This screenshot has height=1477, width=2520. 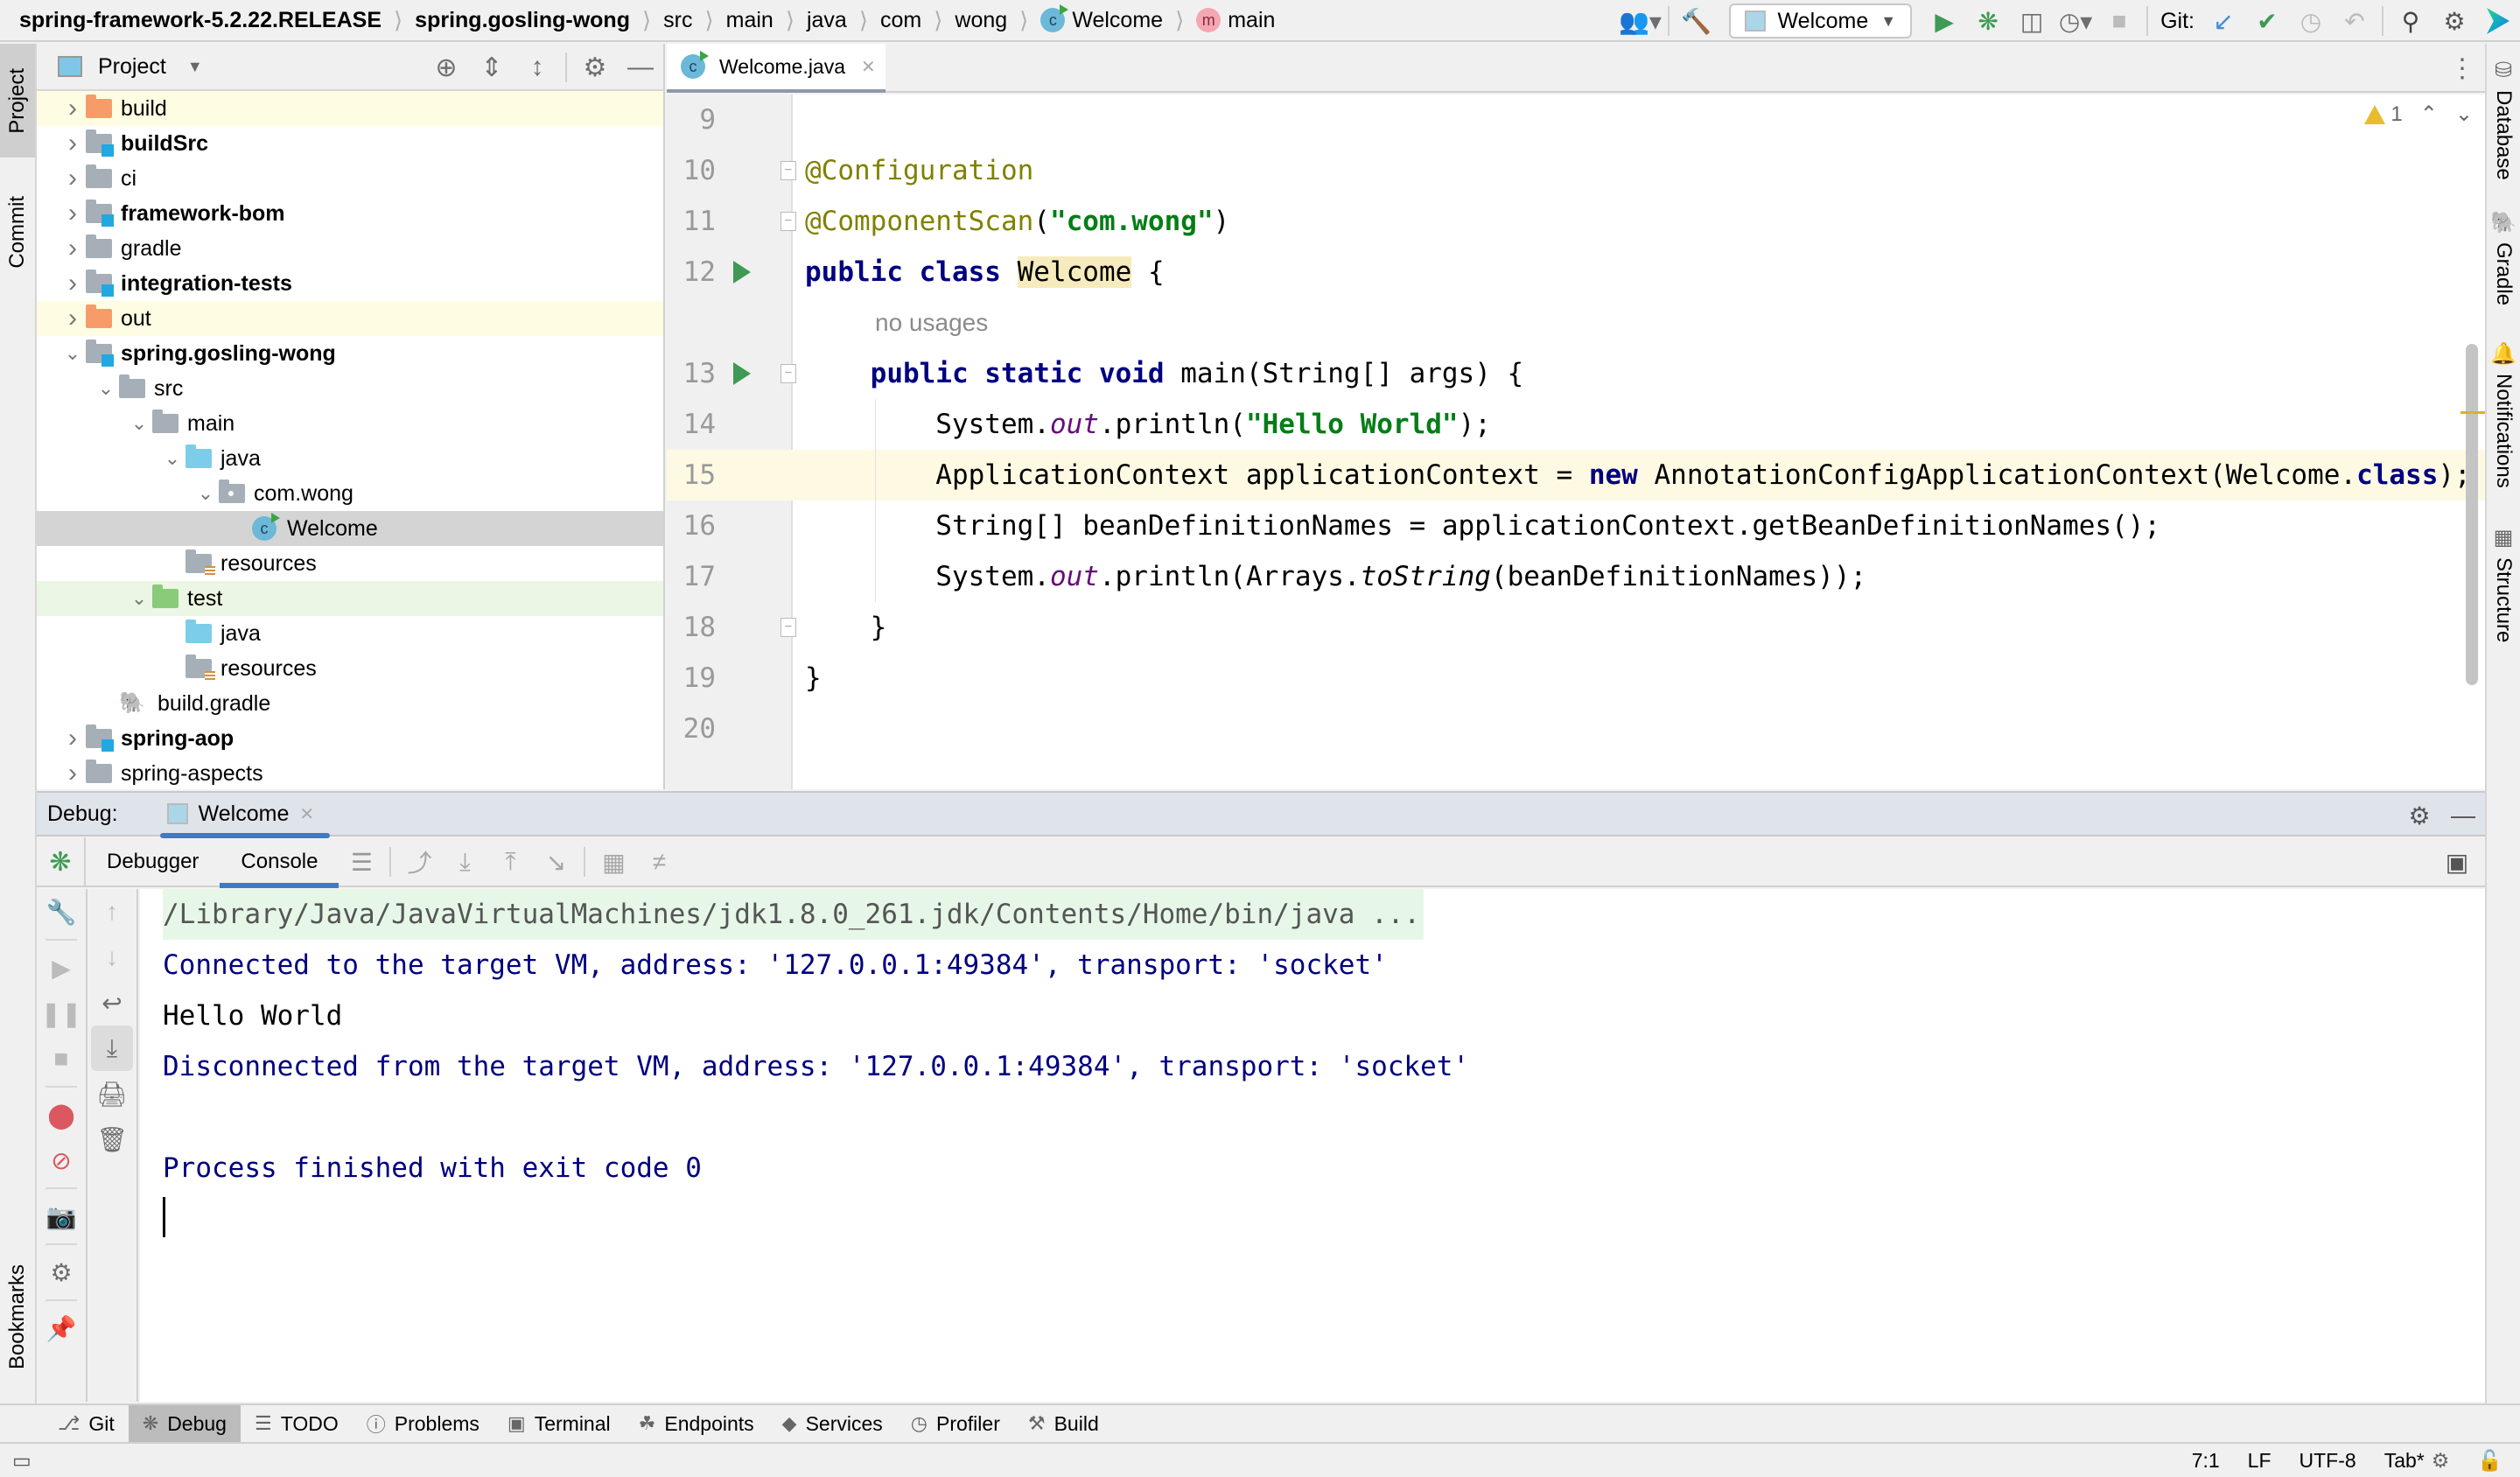 What do you see at coordinates (184, 1423) in the screenshot?
I see `tool-window-debug: ❋ Debug` at bounding box center [184, 1423].